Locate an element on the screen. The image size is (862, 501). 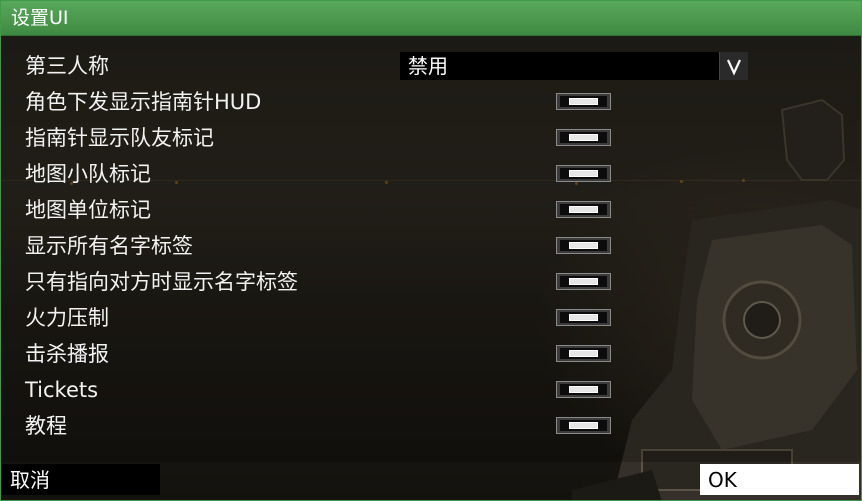
ok-button-label: OK is located at coordinates (722, 480).